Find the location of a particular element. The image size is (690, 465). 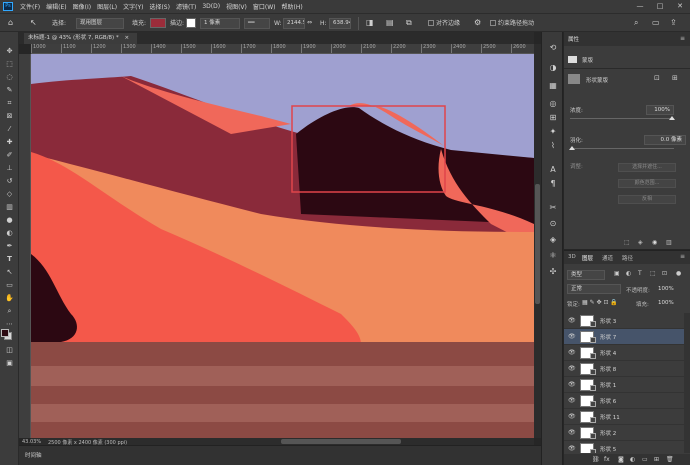

document-tab: 未标题-1 @ 43% (形状 7, RGB/8) * × is located at coordinates (81, 38).